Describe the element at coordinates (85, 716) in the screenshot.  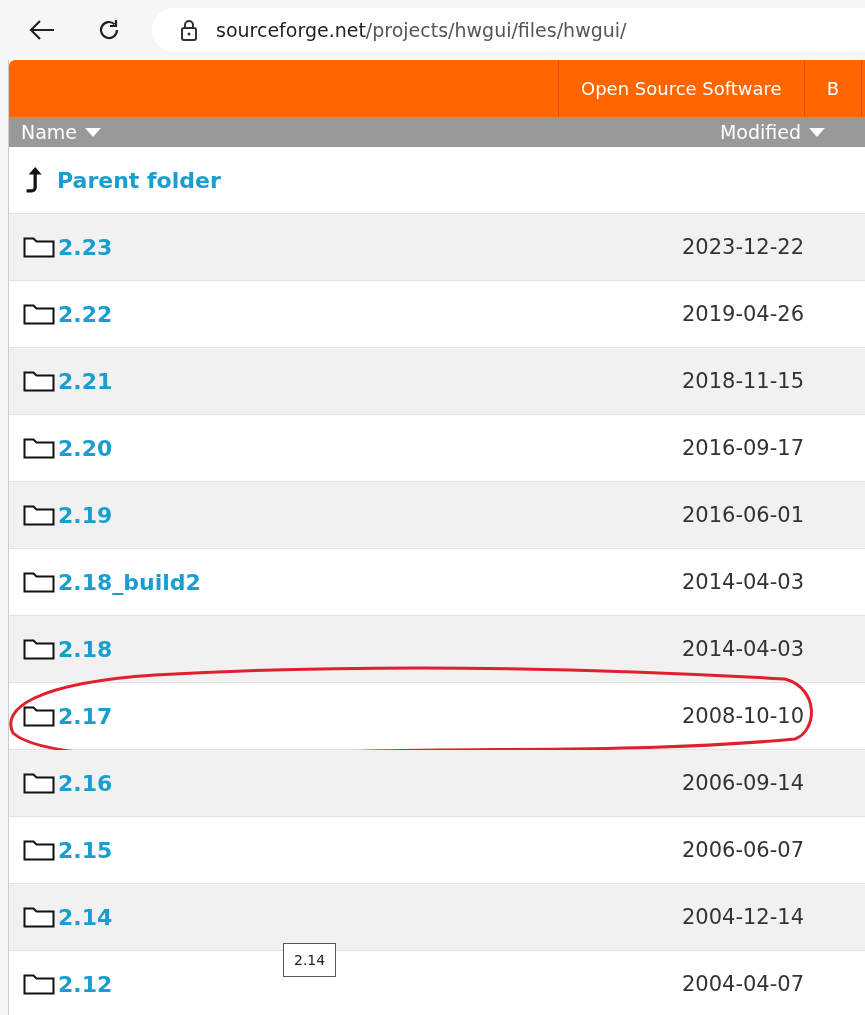
I see `folder-link: 2.17` at that location.